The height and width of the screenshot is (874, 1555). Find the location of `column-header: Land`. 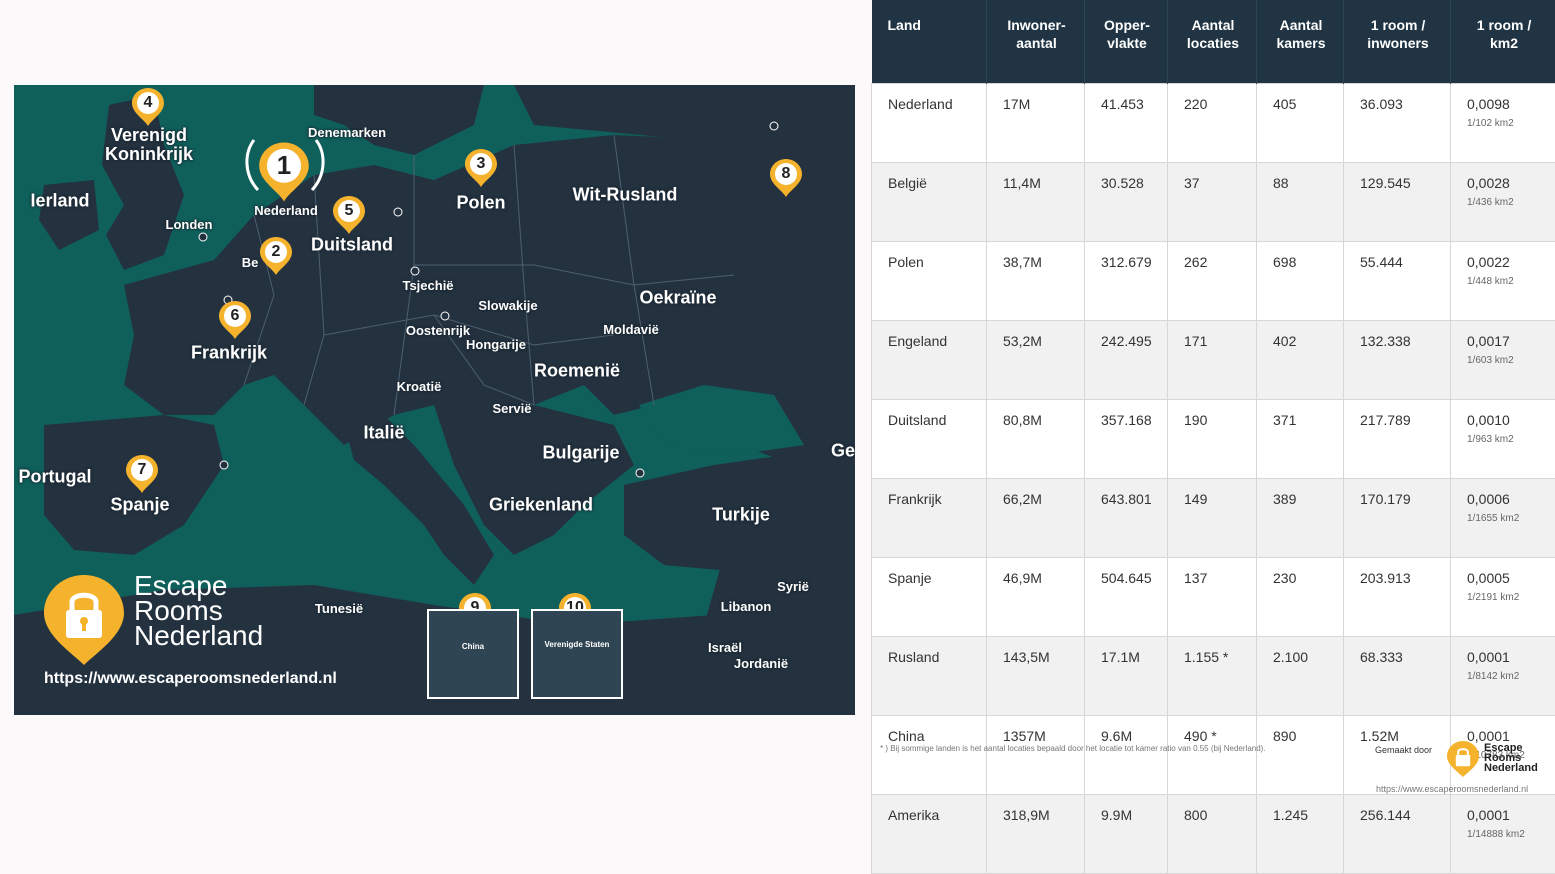

column-header: Land is located at coordinates (929, 42).